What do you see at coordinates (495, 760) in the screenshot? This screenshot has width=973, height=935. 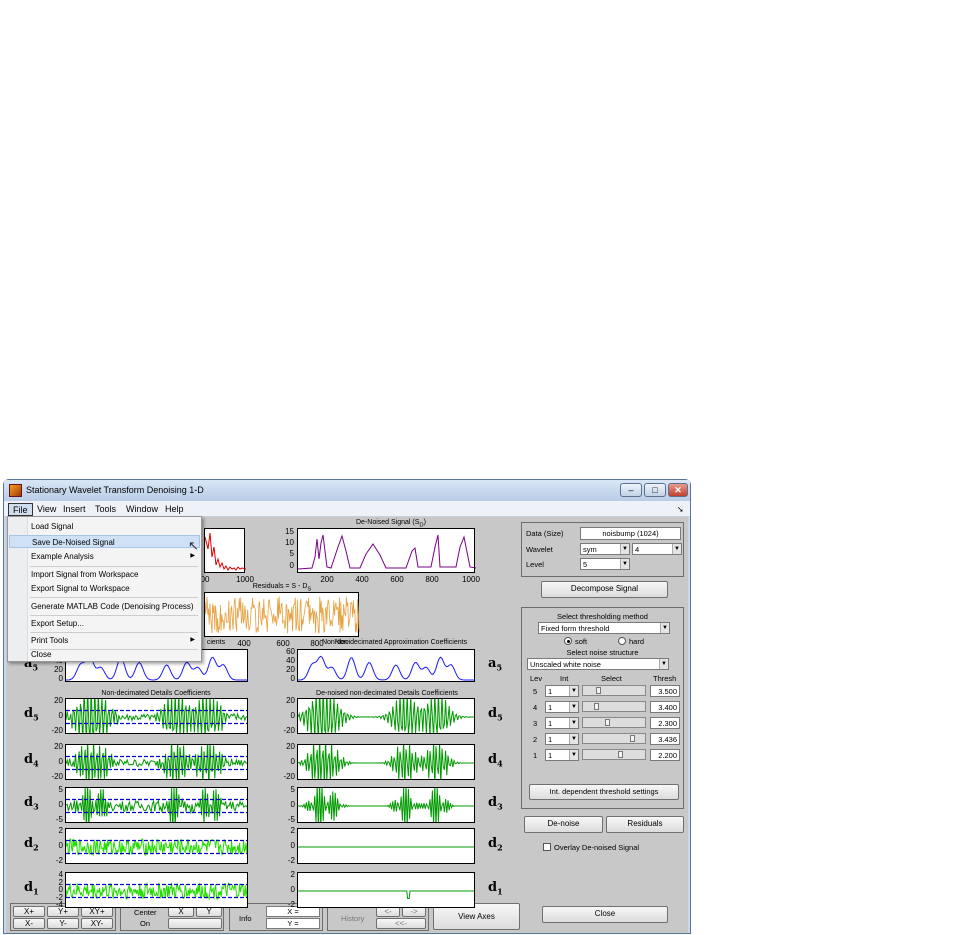 I see `row-label-right: d4` at bounding box center [495, 760].